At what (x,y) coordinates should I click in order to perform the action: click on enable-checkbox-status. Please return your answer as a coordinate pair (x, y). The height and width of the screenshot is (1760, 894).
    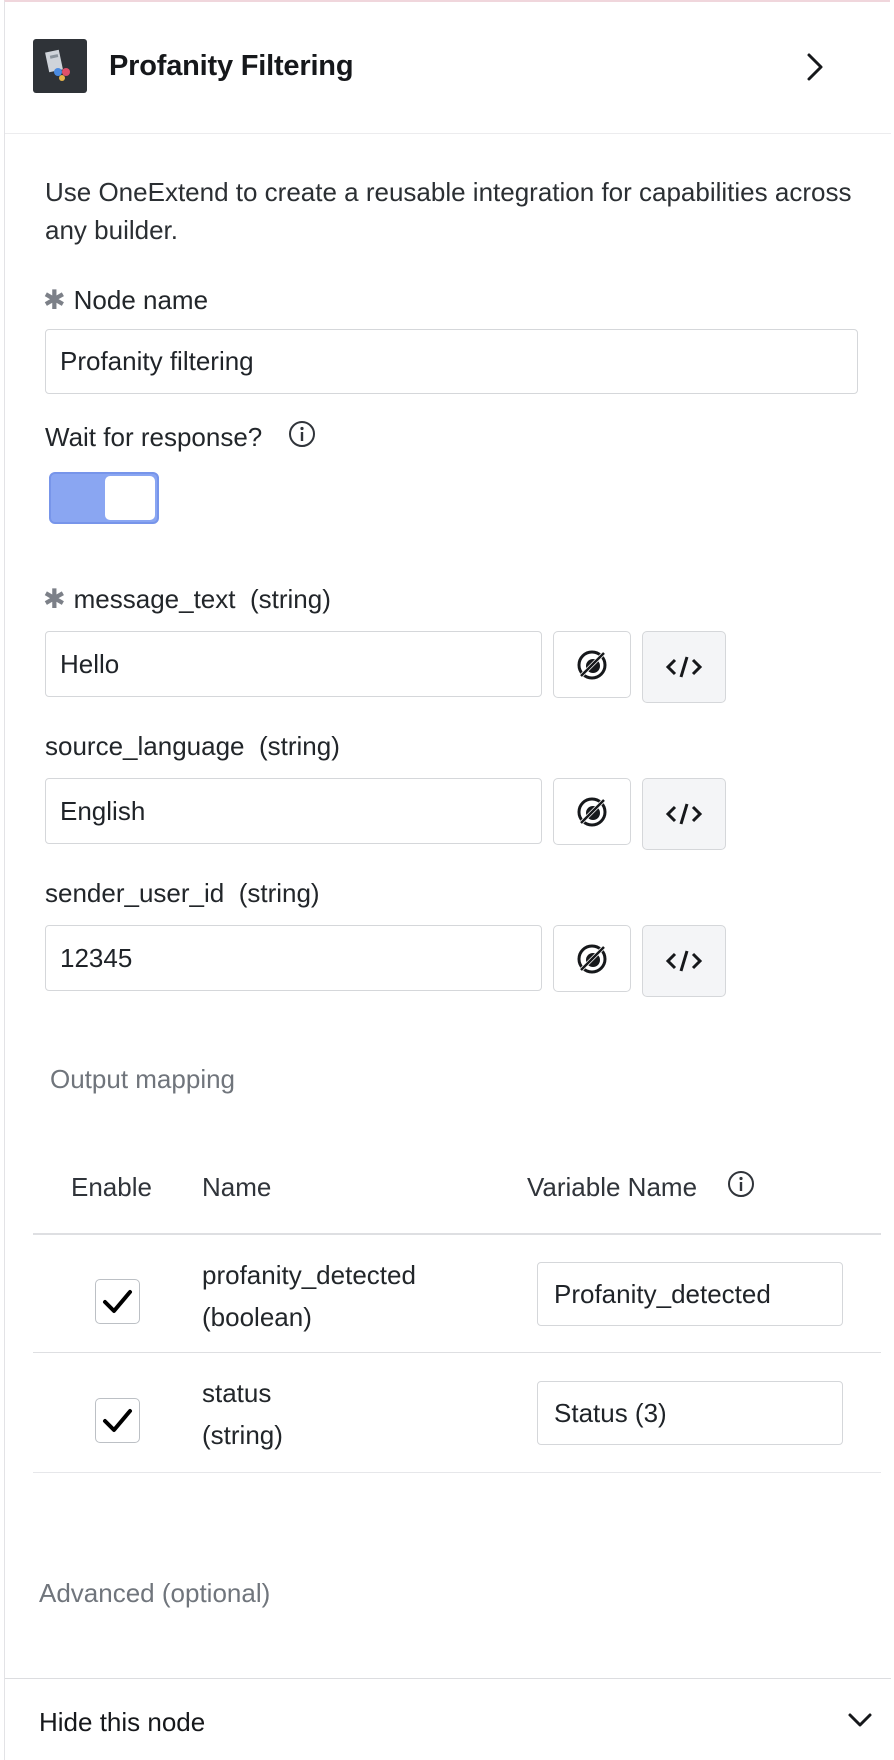
    Looking at the image, I should click on (117, 1420).